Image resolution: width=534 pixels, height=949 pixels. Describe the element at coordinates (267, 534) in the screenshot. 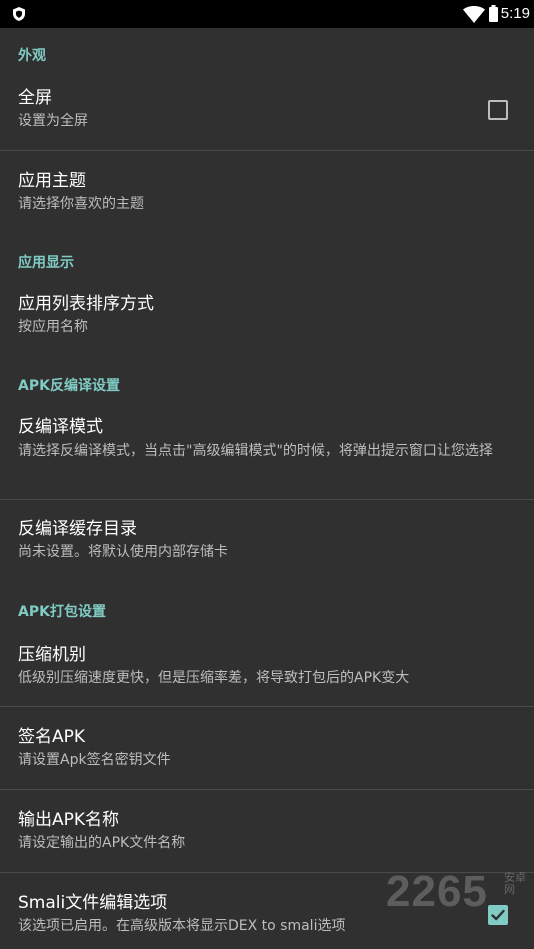

I see `pref-decompile-cache-dir: 反编译缓存目录 尚未设置。将默认使用内部存储卡` at that location.